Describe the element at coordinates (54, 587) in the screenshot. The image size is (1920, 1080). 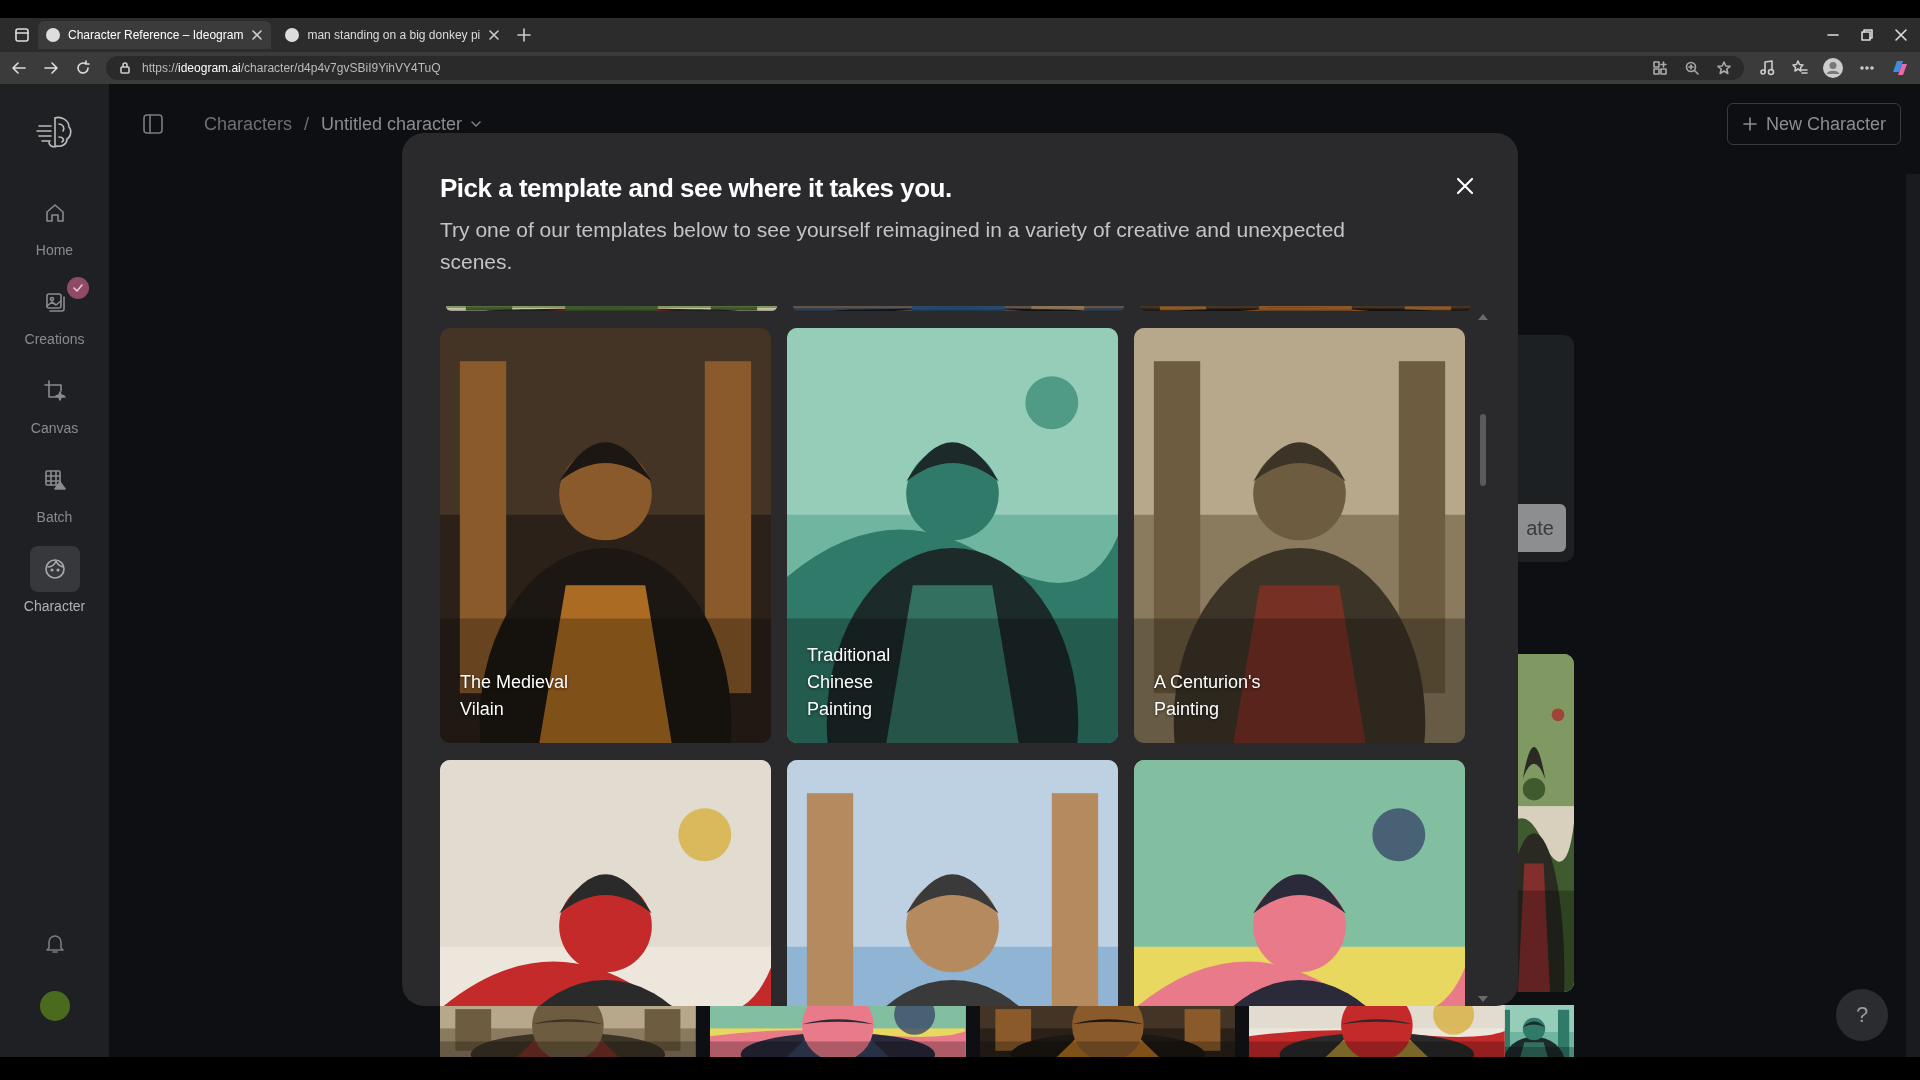
I see `sidebar-item: Character` at that location.